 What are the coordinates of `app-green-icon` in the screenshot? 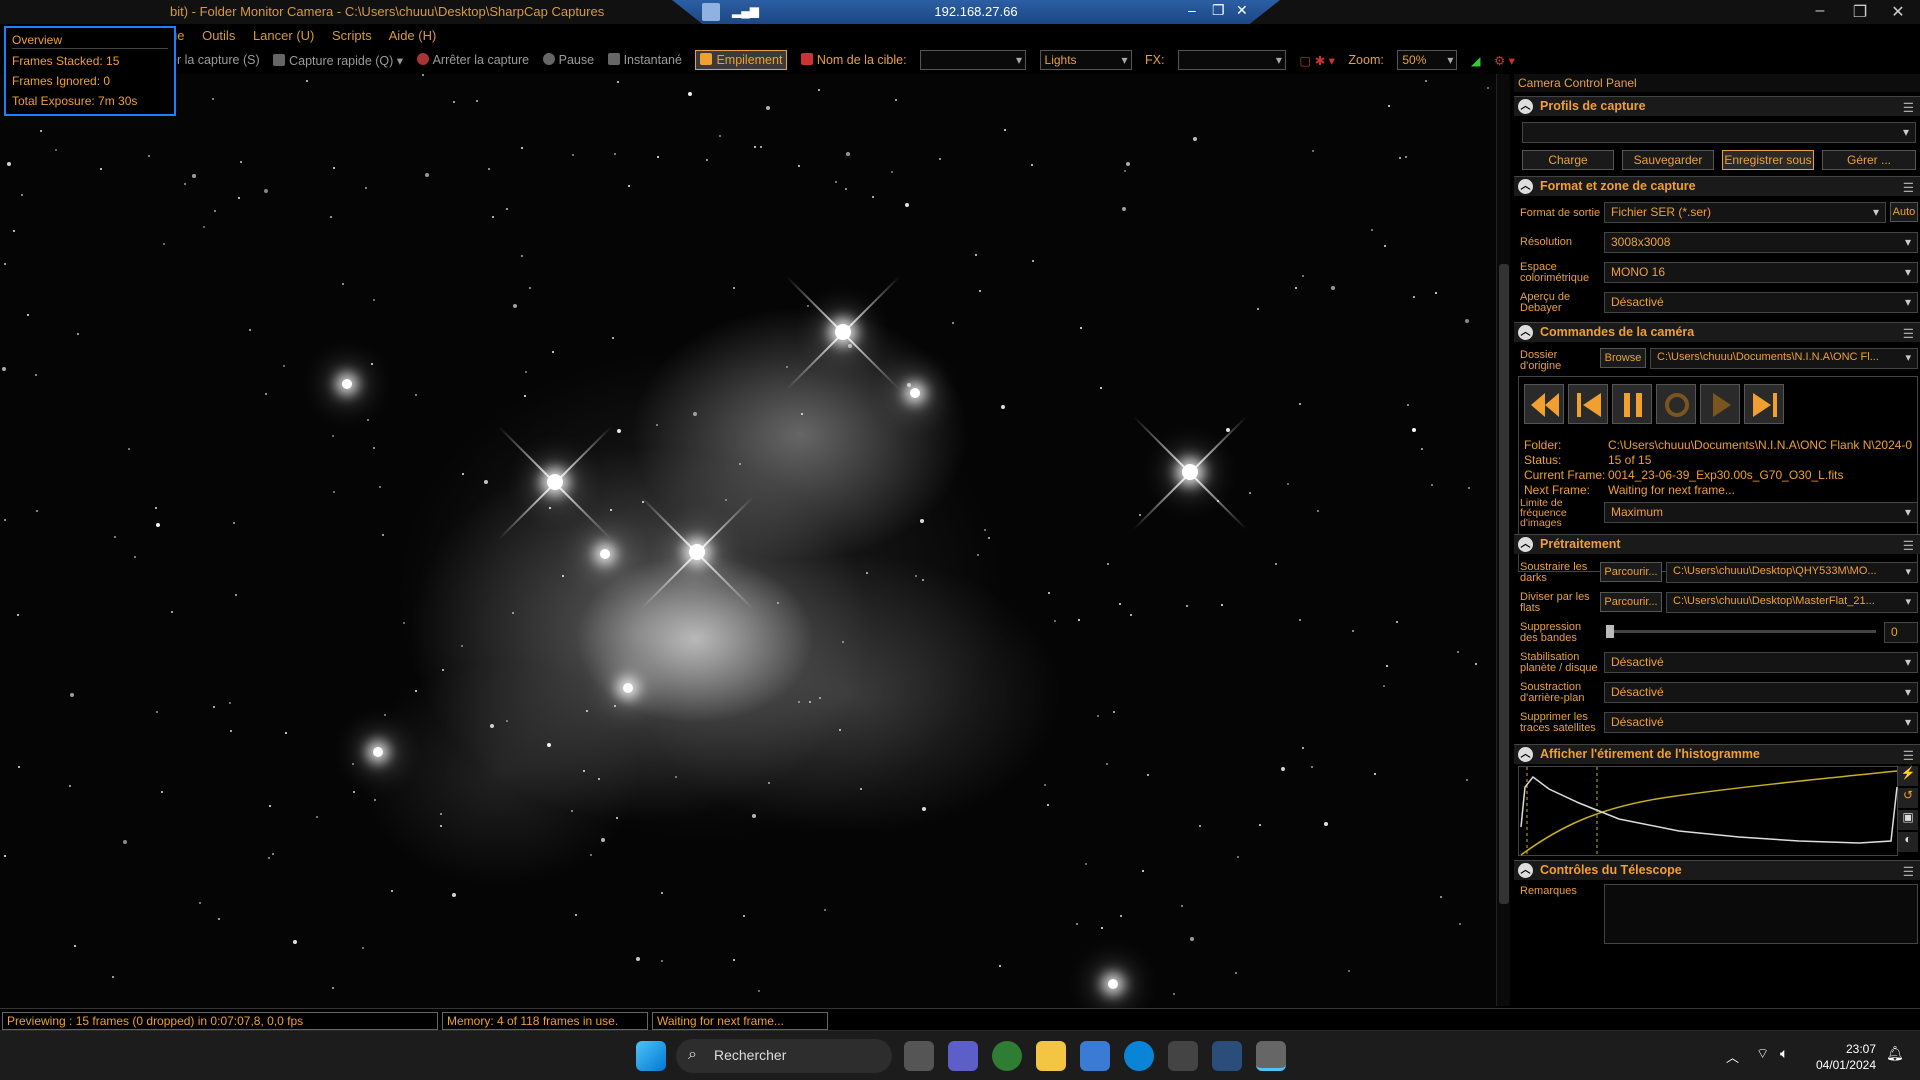 It's located at (1007, 1056).